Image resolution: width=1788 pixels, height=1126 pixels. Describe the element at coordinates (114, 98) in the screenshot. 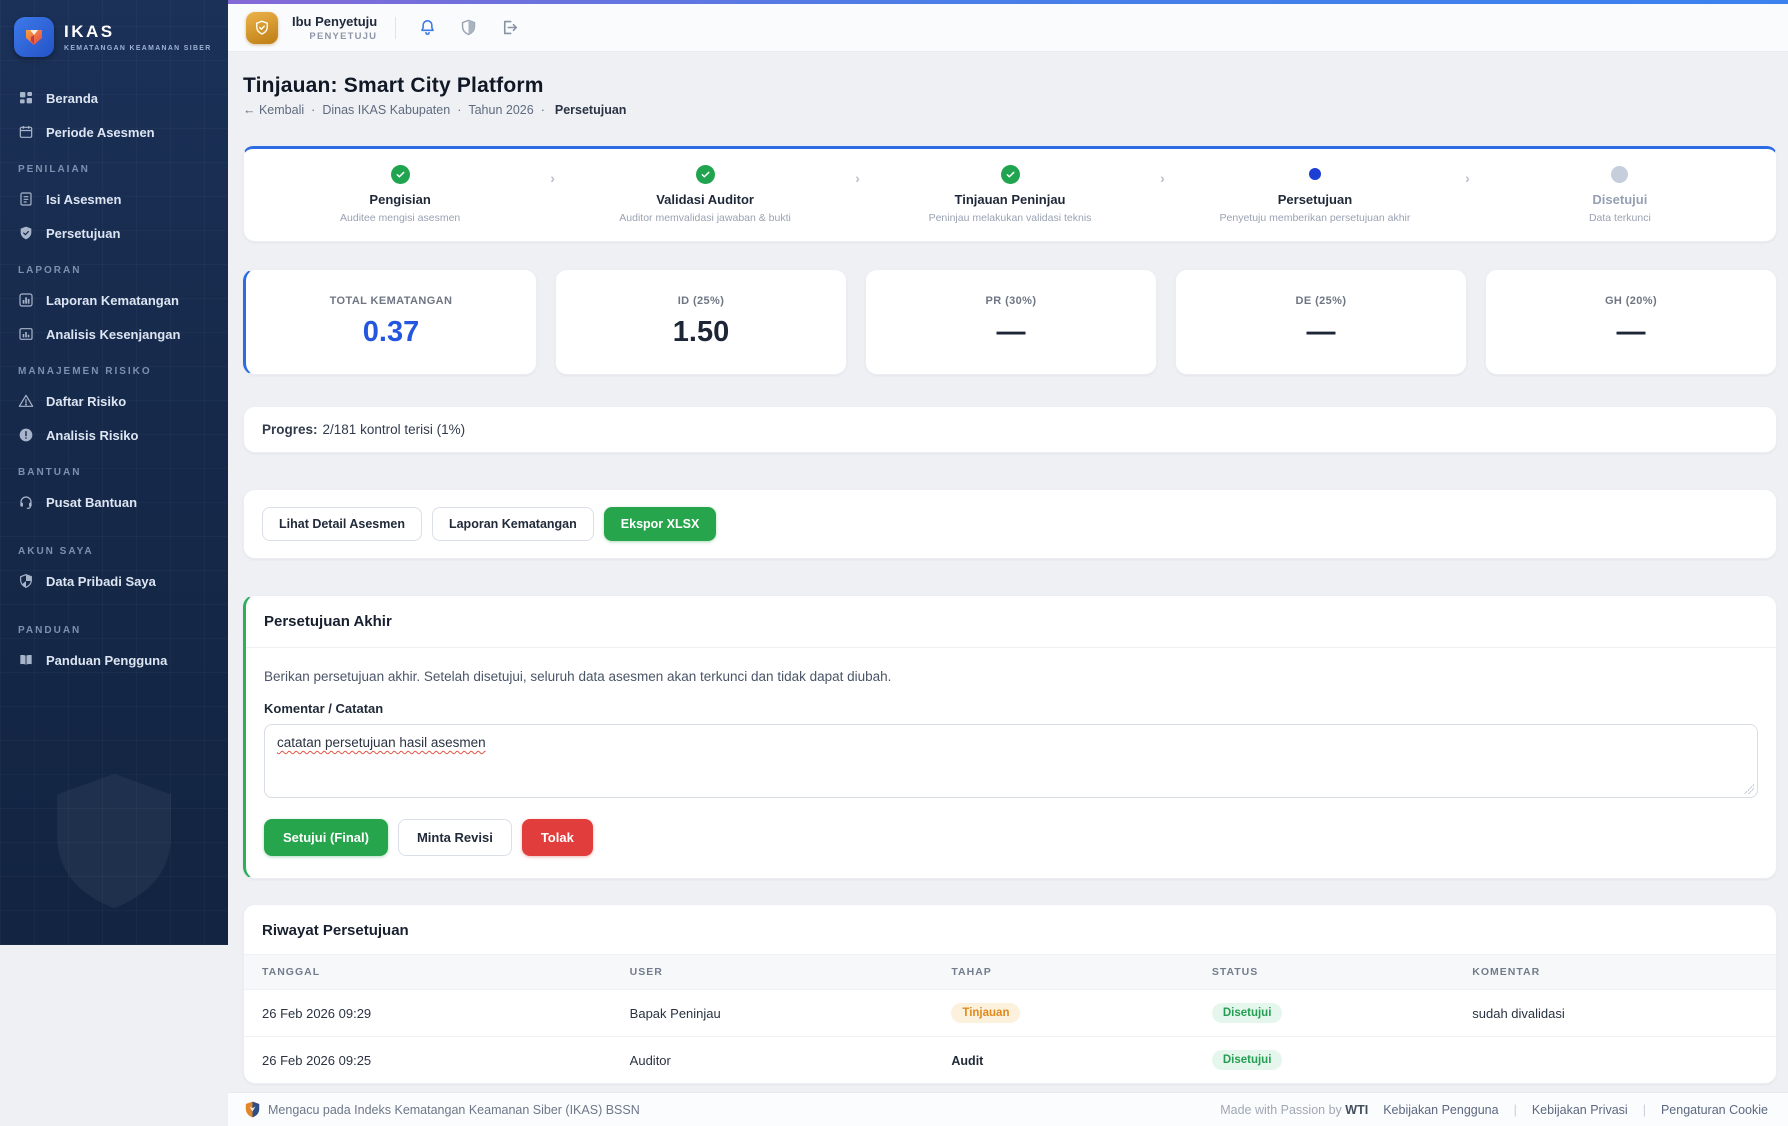

I see `sidebar-item-beranda: Beranda` at that location.